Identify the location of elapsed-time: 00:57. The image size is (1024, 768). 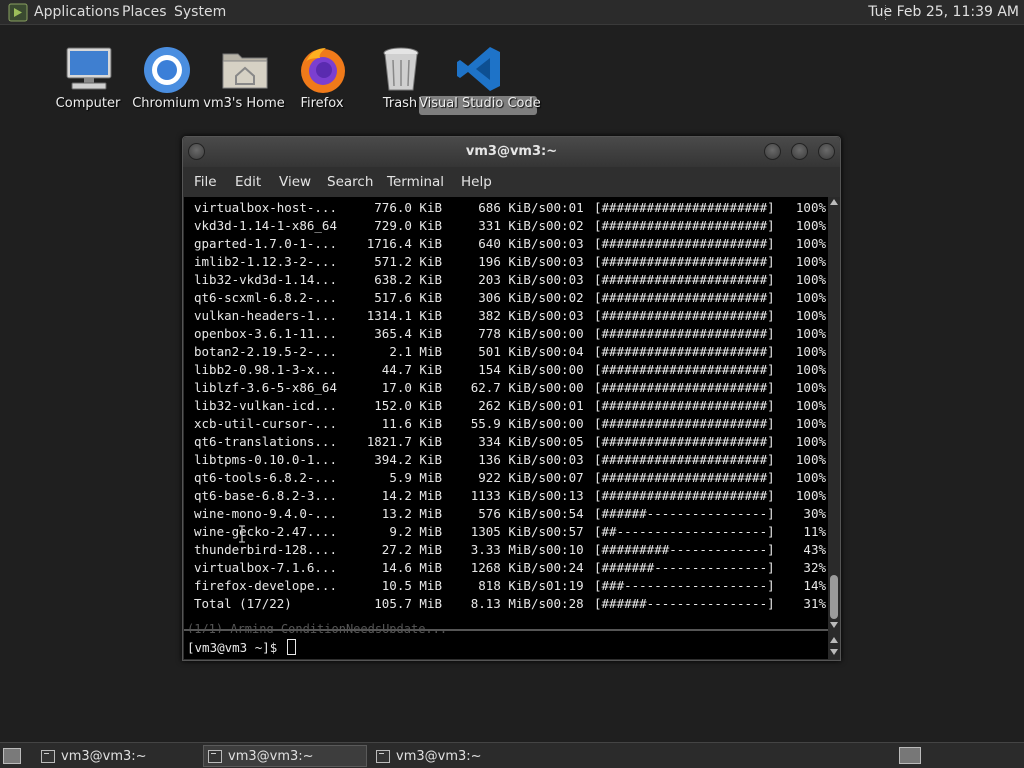
(565, 531).